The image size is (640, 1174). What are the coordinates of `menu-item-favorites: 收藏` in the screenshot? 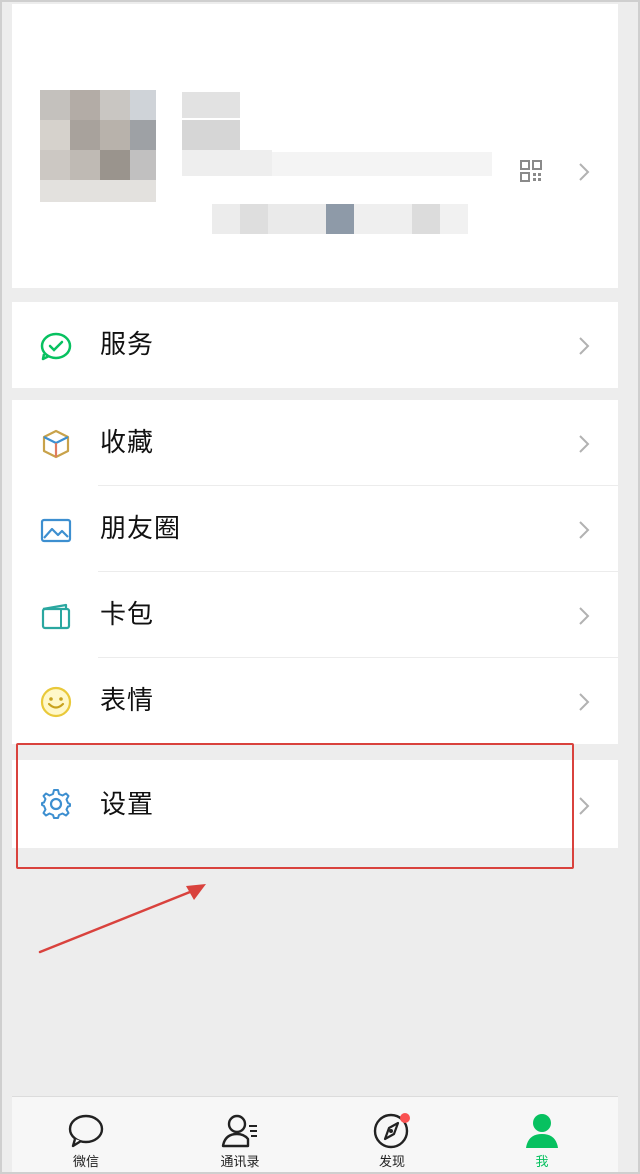 It's located at (315, 443).